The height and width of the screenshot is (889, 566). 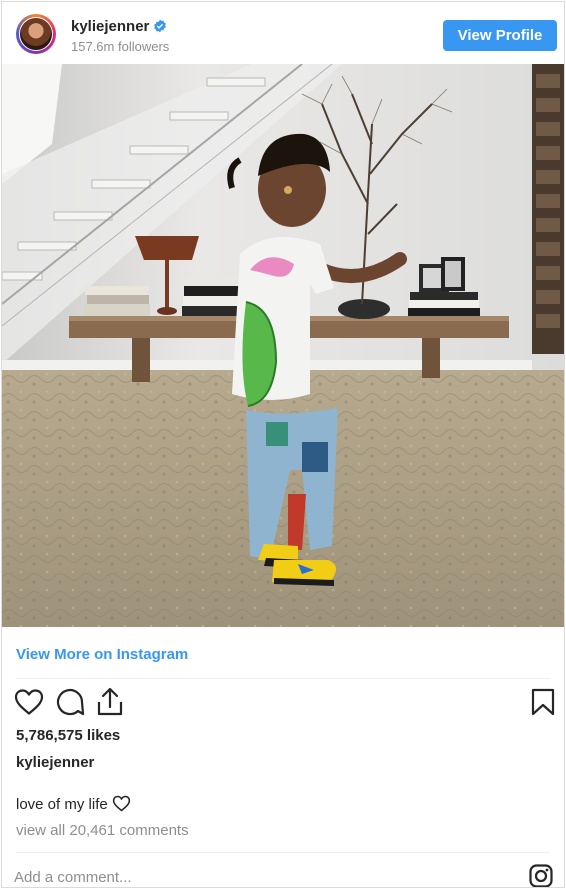 What do you see at coordinates (500, 35) in the screenshot?
I see `view-profile-button: View Profile` at bounding box center [500, 35].